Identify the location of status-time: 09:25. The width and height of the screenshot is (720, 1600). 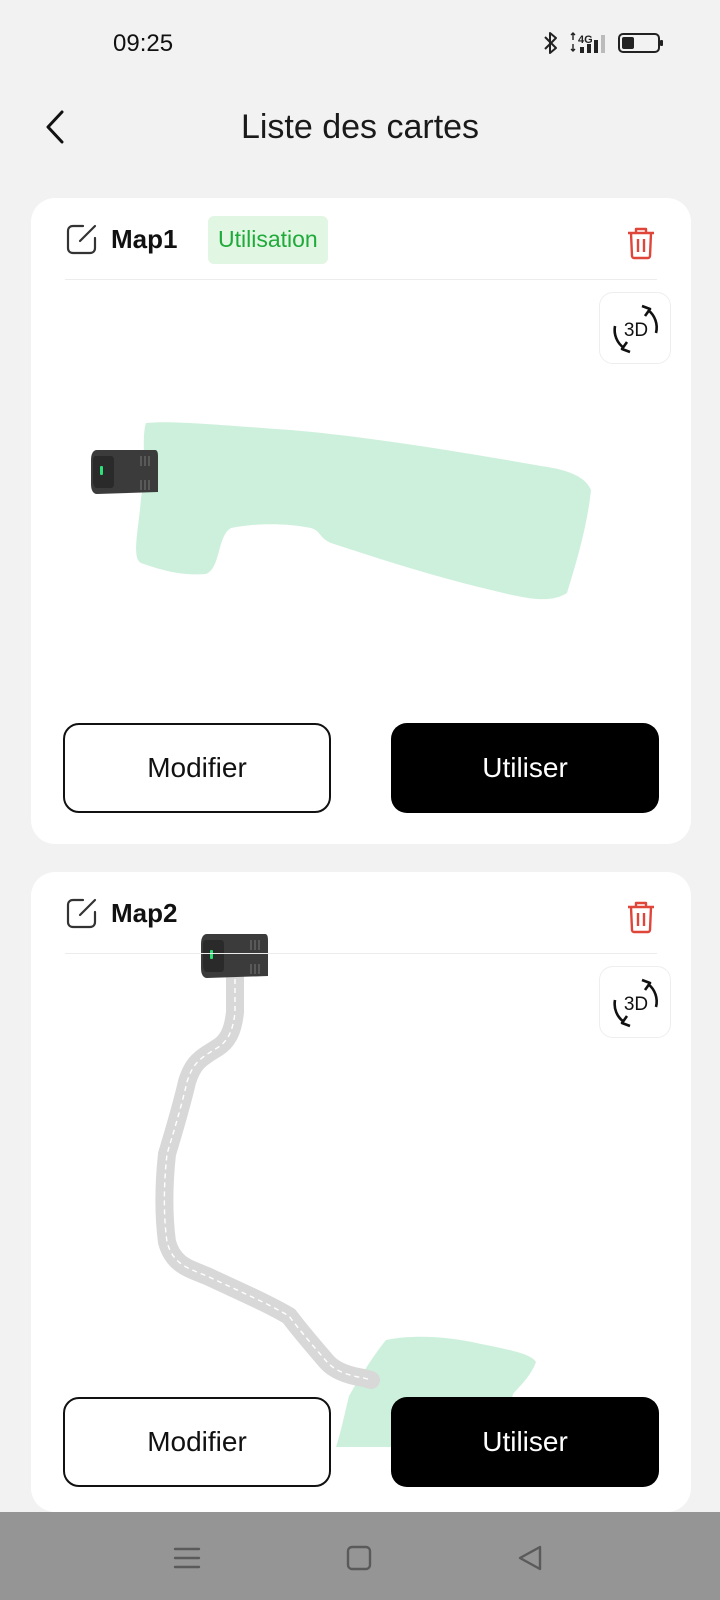
(143, 43).